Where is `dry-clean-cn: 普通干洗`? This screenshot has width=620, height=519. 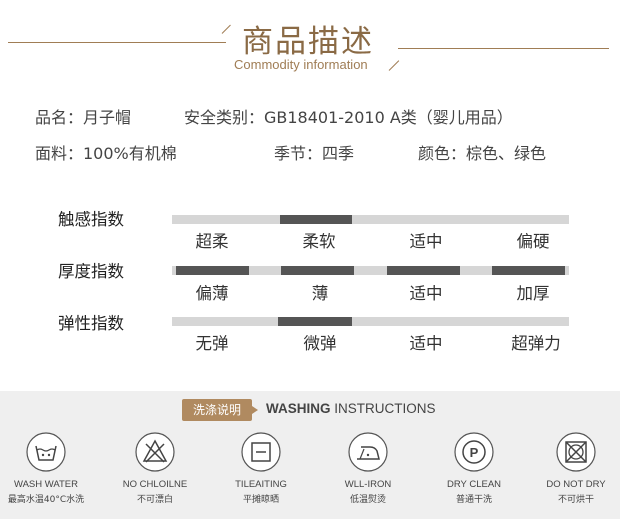 dry-clean-cn: 普通干洗 is located at coordinates (473, 500).